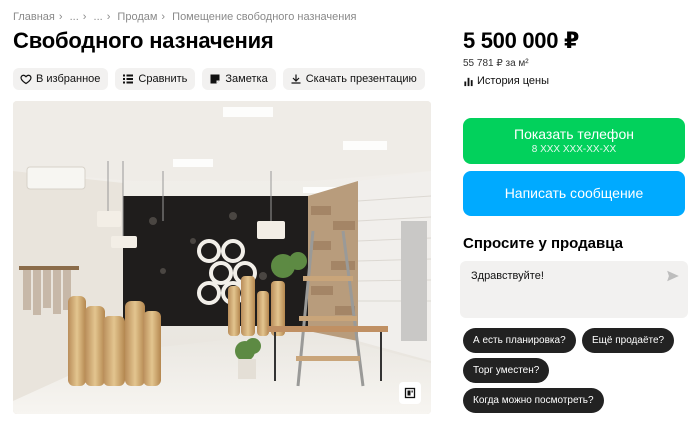  Describe the element at coordinates (543, 243) in the screenshot. I see `ask-seller-title: Спросите у продавца` at that location.